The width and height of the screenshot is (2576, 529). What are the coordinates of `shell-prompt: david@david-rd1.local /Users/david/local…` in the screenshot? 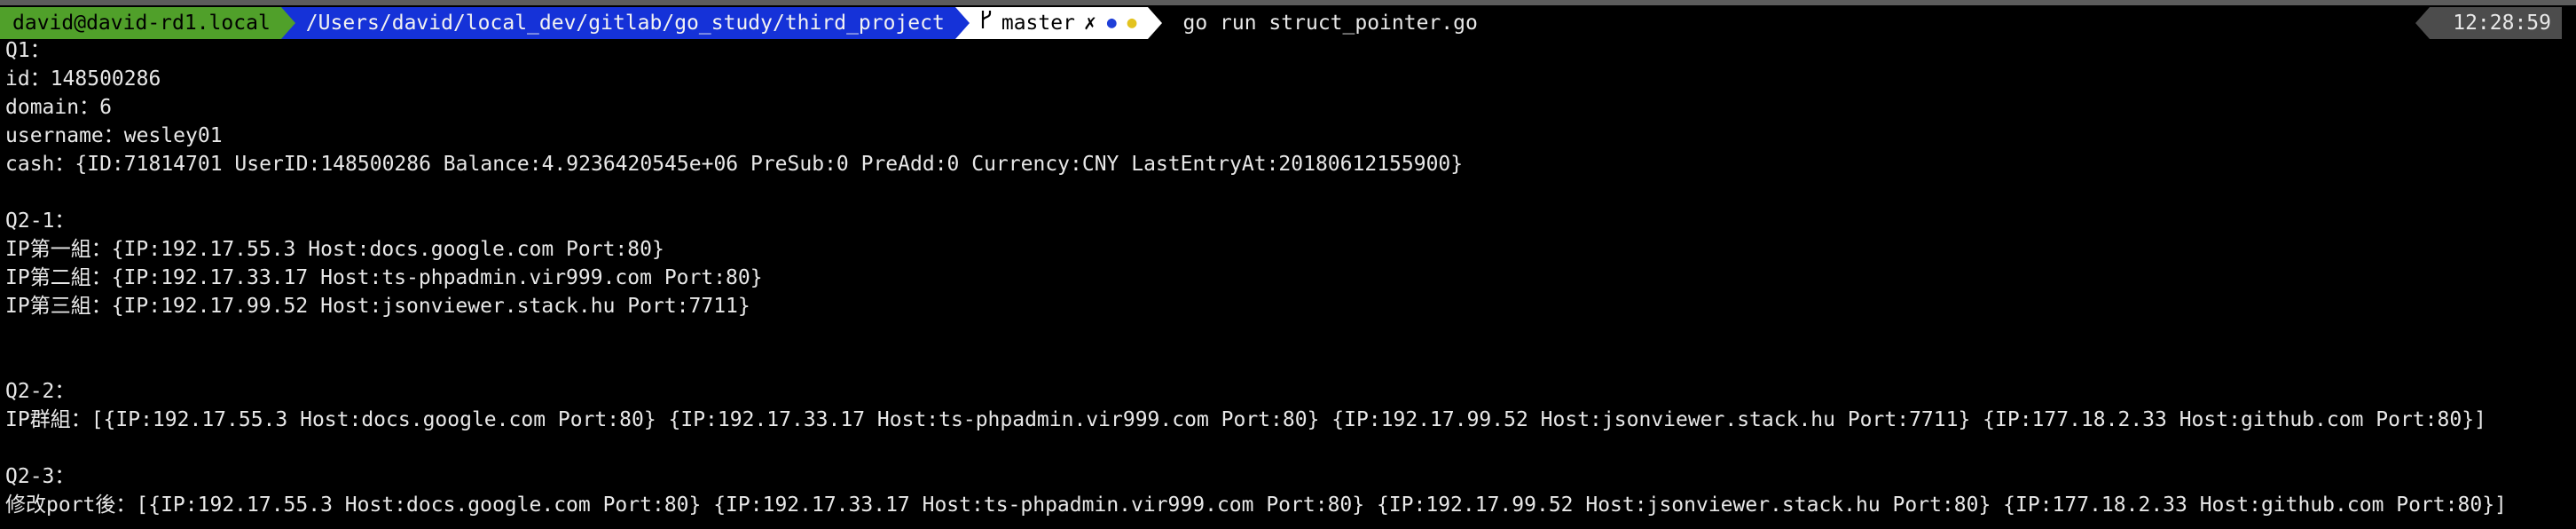 It's located at (739, 23).